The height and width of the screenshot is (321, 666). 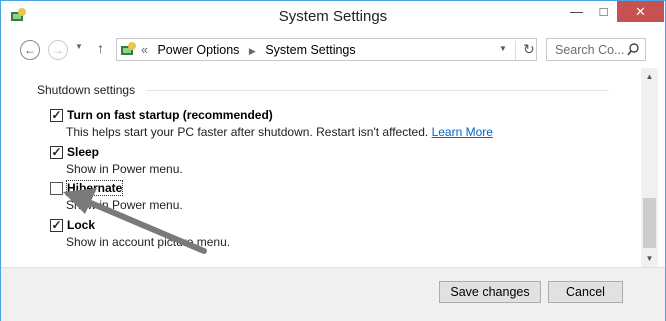 I want to click on save-changes-button: Save changes, so click(x=490, y=292).